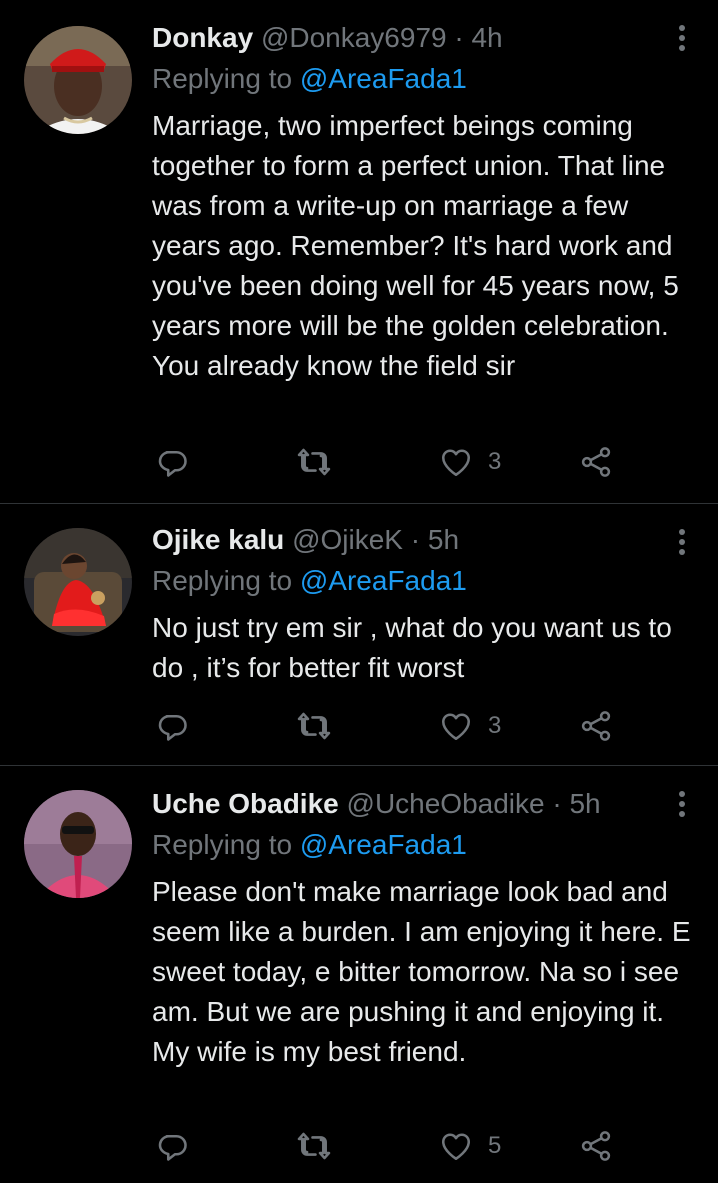  What do you see at coordinates (202, 37) in the screenshot?
I see `display-name: Donkay` at bounding box center [202, 37].